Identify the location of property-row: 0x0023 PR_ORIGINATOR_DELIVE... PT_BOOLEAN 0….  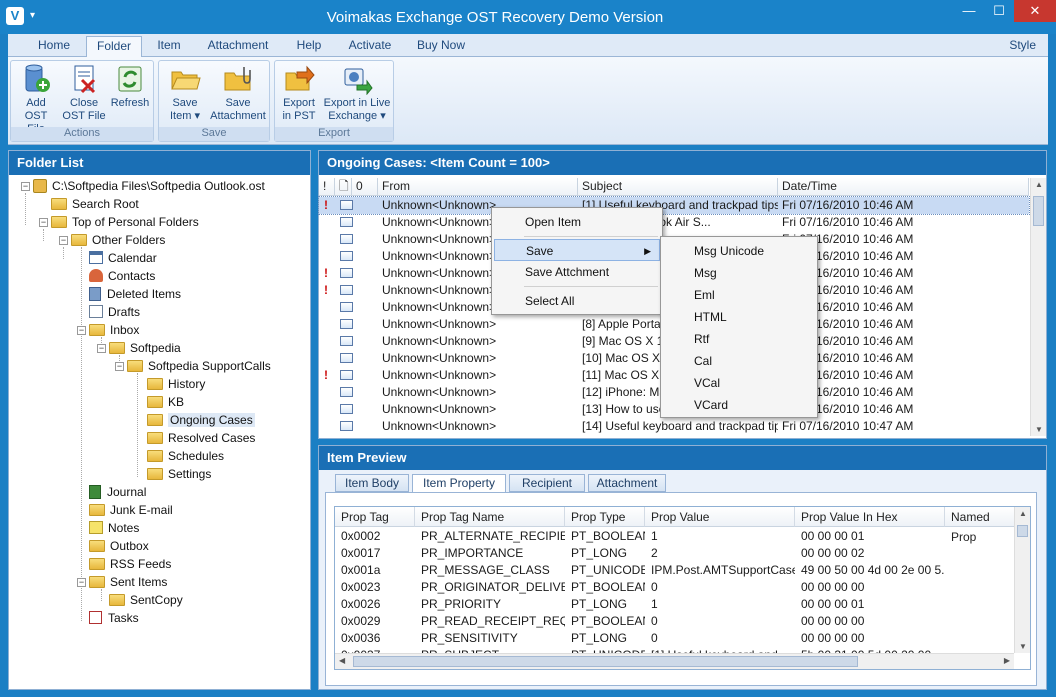
(675, 587).